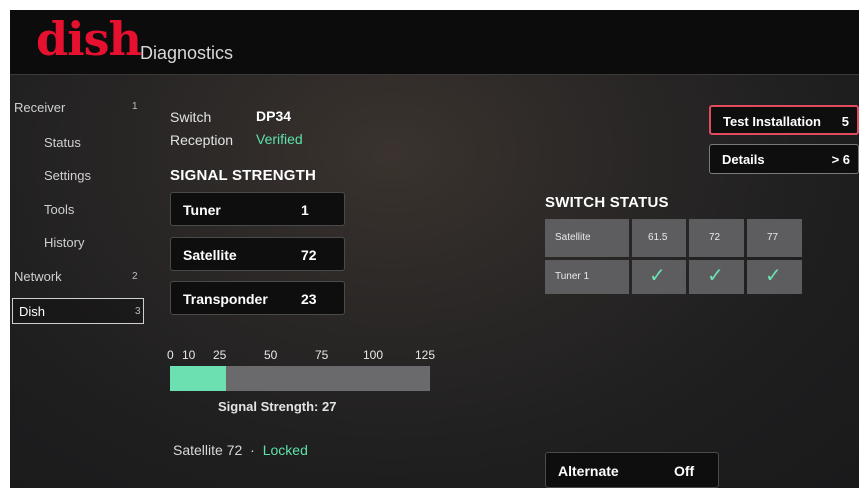 The image size is (863, 492). I want to click on satellite-label: Satellite, so click(210, 255).